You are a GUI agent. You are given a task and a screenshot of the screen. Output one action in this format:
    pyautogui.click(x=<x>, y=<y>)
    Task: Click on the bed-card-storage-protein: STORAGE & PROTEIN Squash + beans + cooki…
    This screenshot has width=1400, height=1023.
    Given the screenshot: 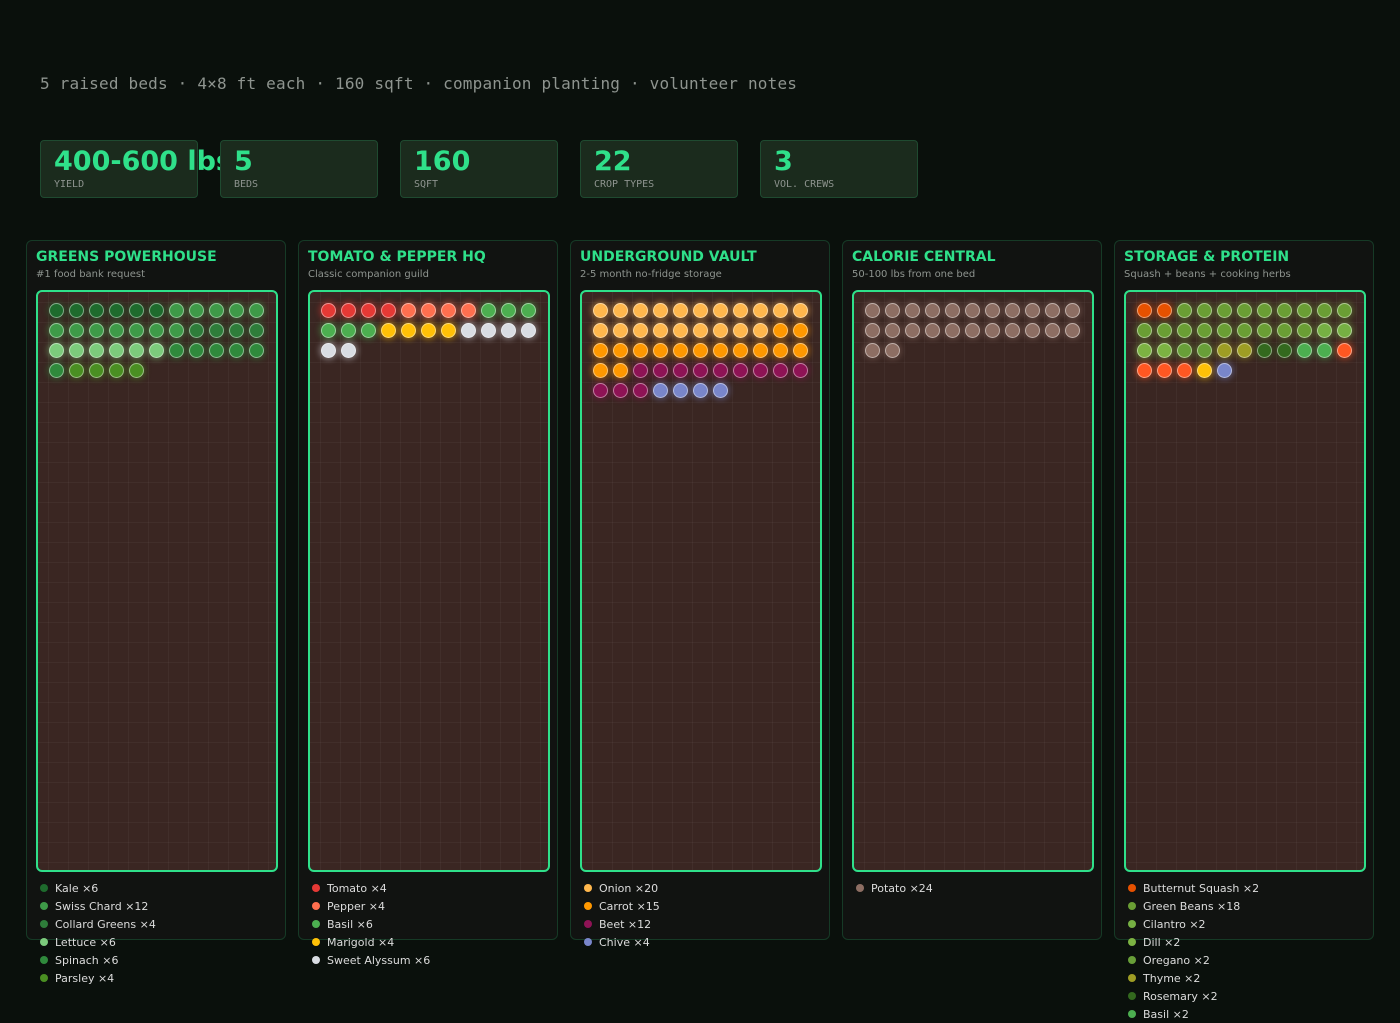 What is the action you would take?
    pyautogui.click(x=1244, y=630)
    